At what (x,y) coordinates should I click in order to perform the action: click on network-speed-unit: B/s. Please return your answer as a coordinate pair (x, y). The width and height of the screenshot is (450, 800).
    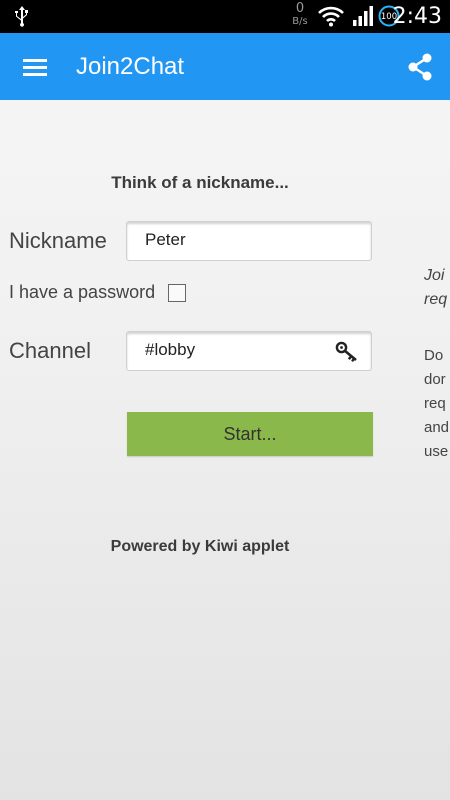
    Looking at the image, I should click on (300, 21).